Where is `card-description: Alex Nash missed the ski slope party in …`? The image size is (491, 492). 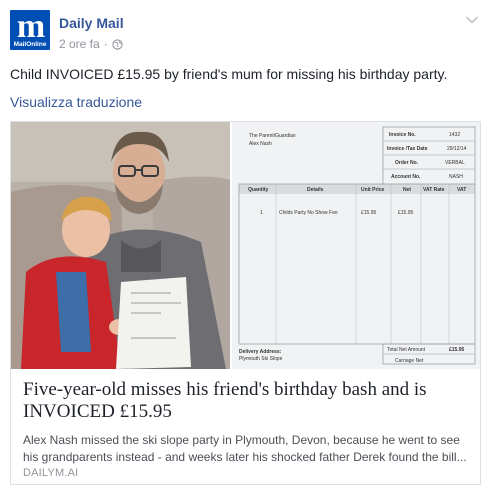
card-description: Alex Nash missed the ski slope party in … is located at coordinates (245, 448).